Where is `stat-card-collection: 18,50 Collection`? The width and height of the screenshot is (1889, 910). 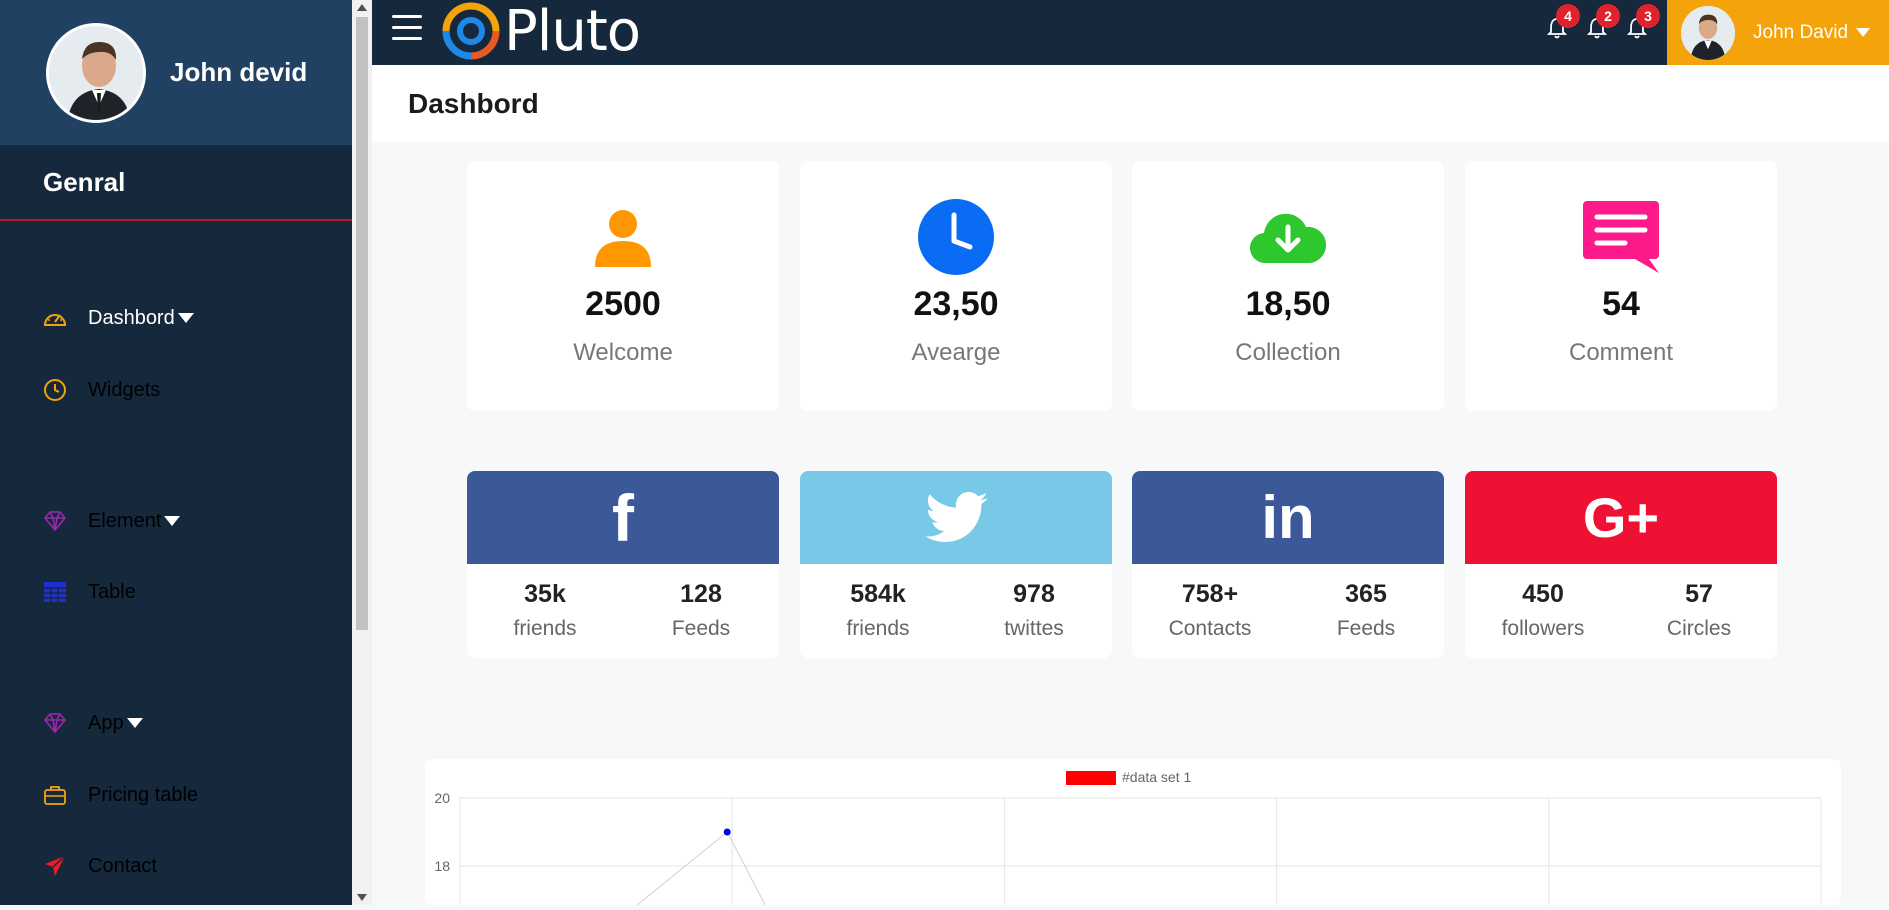
stat-card-collection: 18,50 Collection is located at coordinates (1288, 286).